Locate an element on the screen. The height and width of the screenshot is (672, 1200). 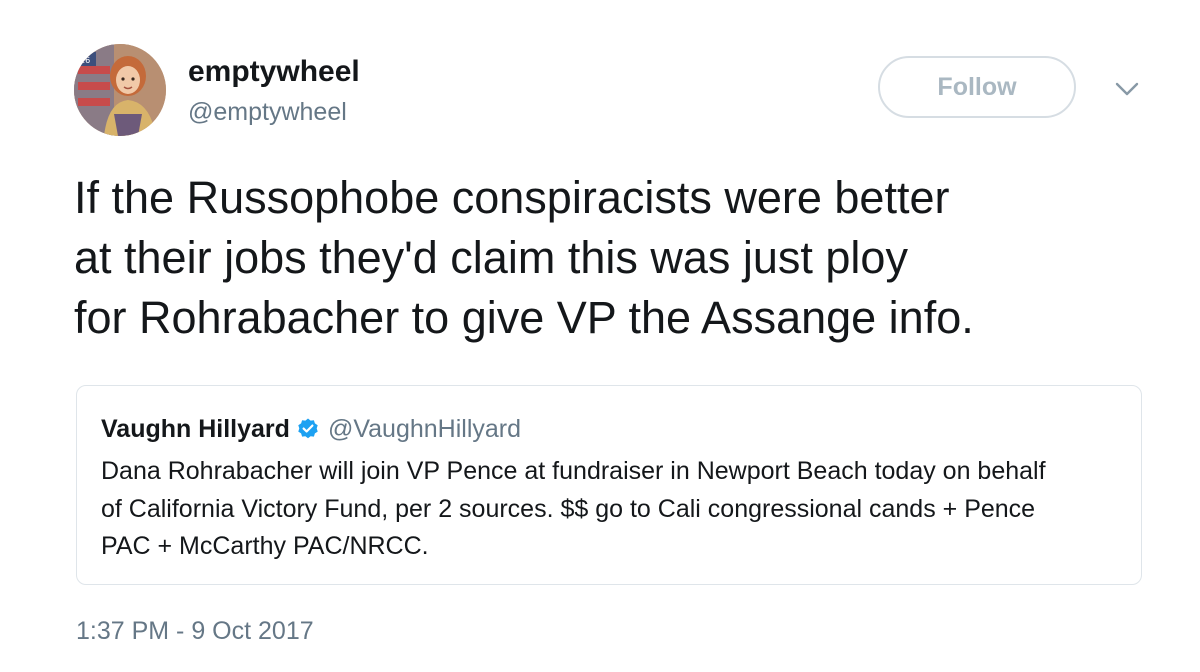
quoted-author-handle: @VaughnHillyard is located at coordinates (424, 429).